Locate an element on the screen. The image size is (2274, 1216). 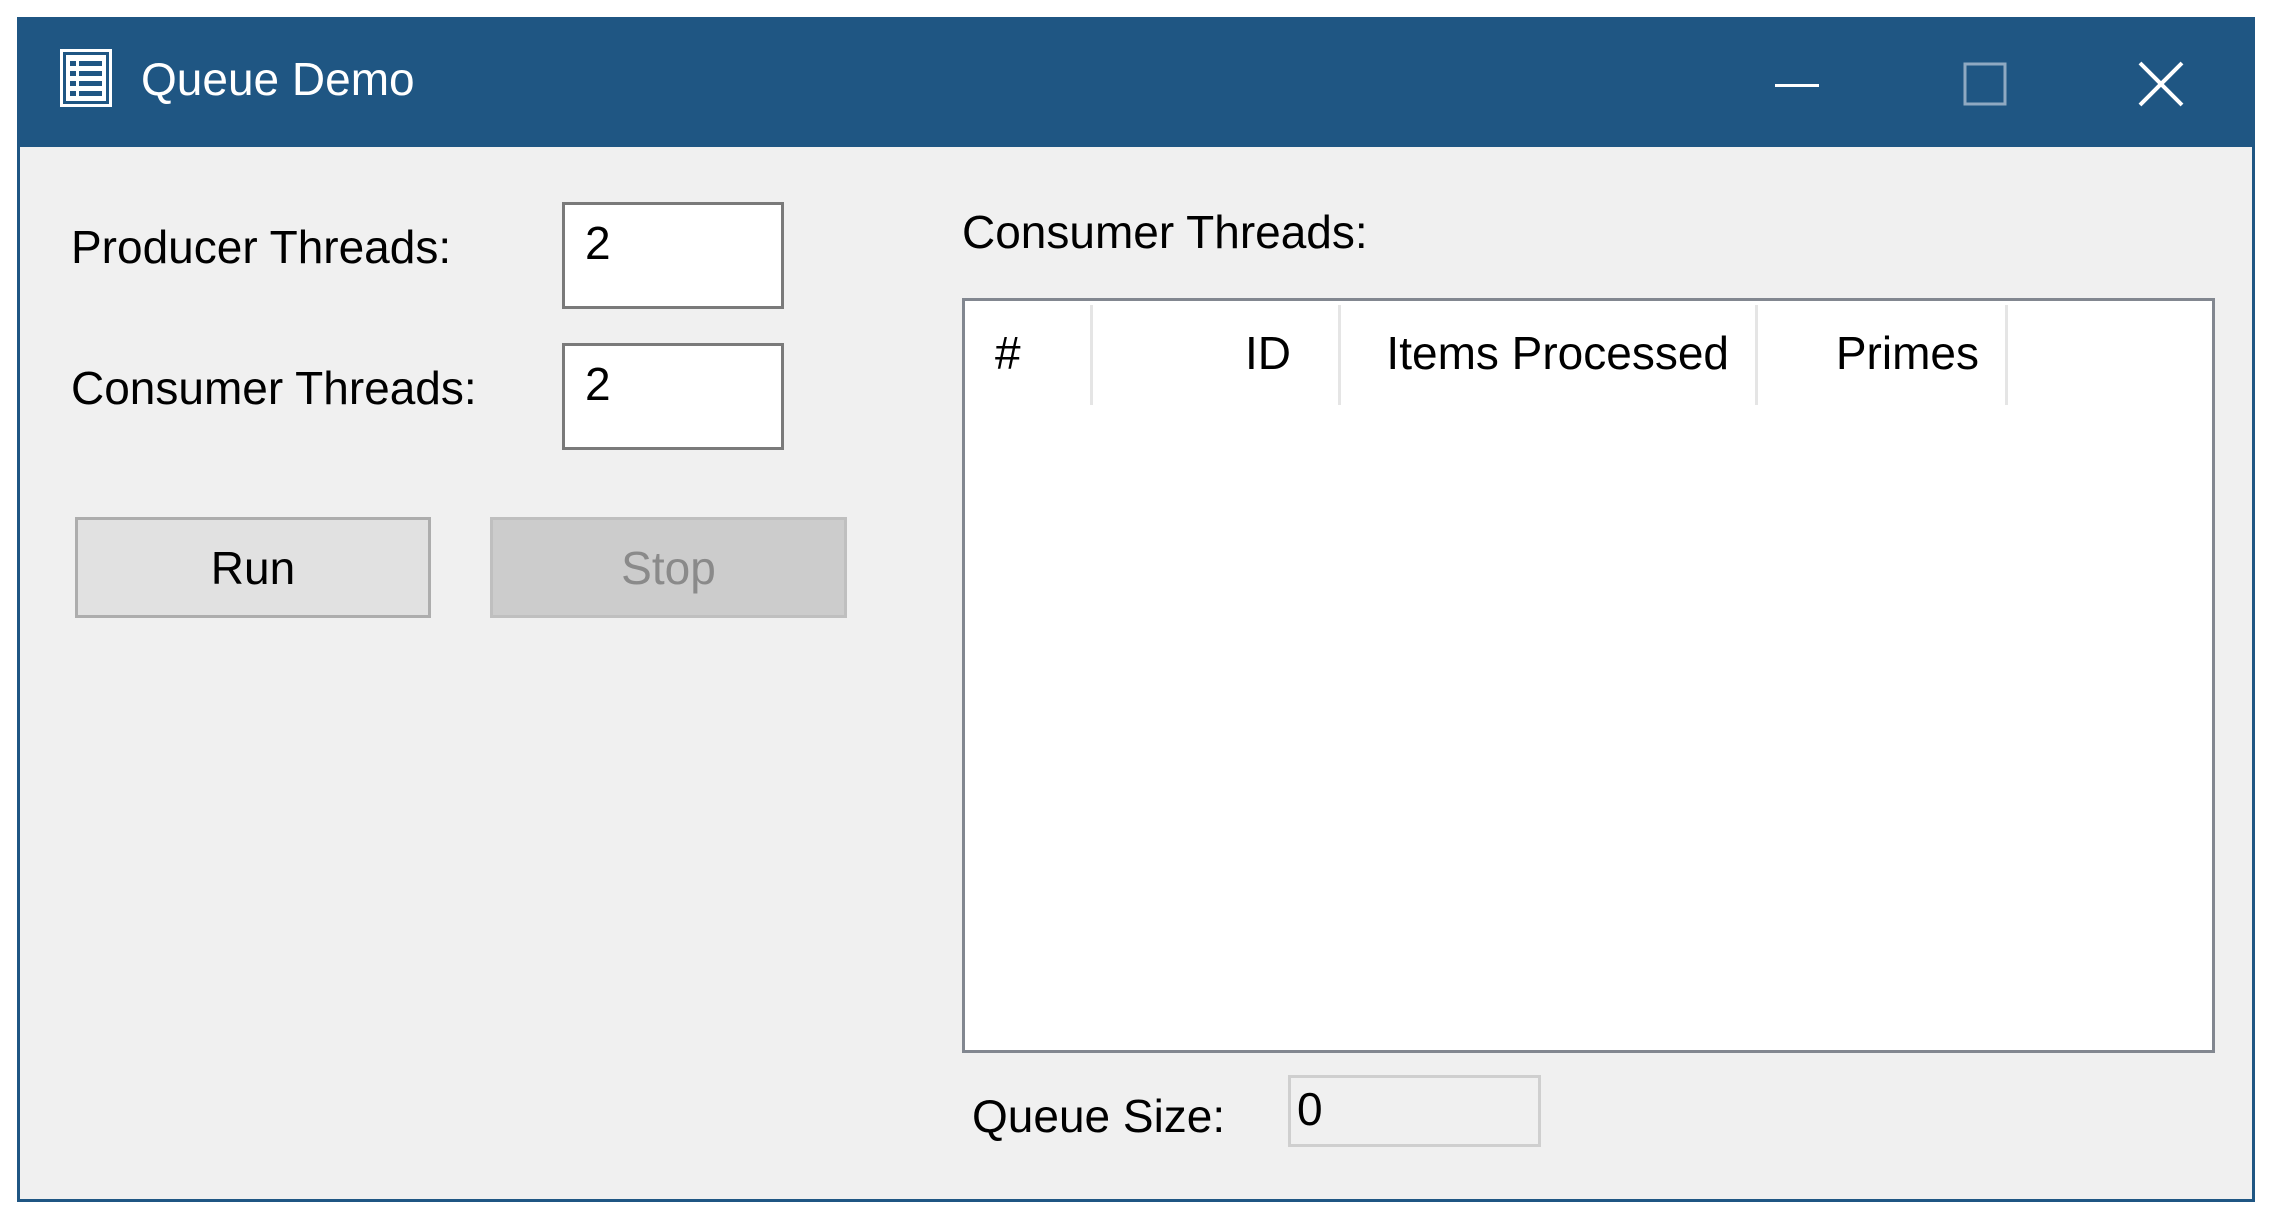
column-header-id: ID is located at coordinates (1204, 353).